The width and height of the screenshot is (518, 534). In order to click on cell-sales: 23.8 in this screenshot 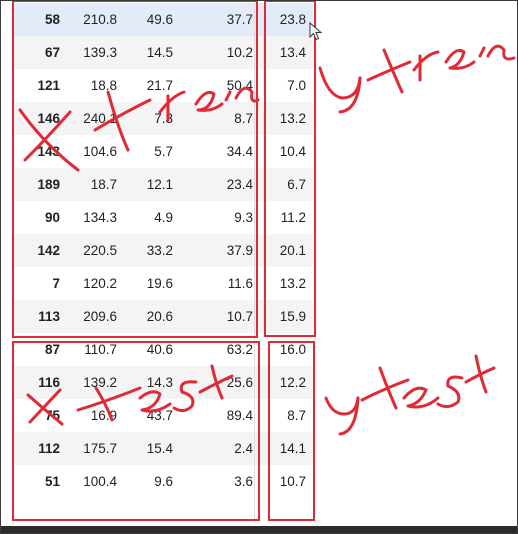, I will do `click(292, 19)`.